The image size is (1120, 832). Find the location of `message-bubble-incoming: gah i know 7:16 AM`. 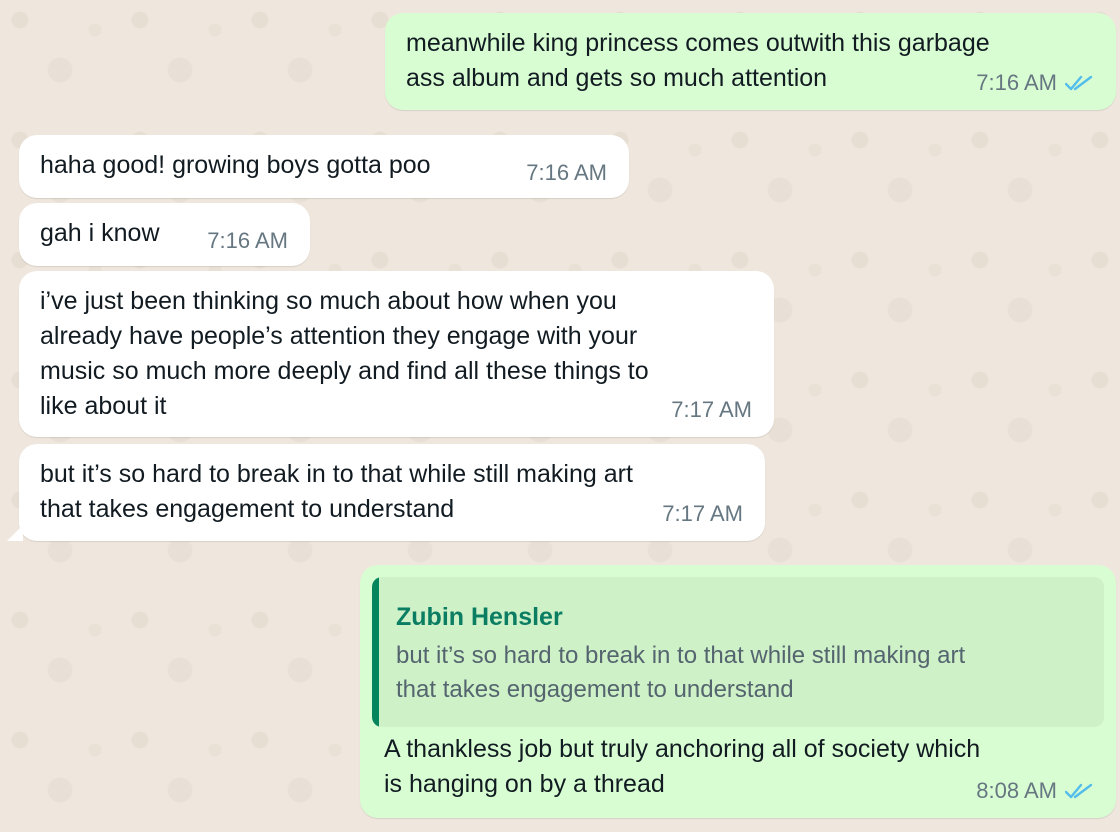

message-bubble-incoming: gah i know 7:16 AM is located at coordinates (164, 234).